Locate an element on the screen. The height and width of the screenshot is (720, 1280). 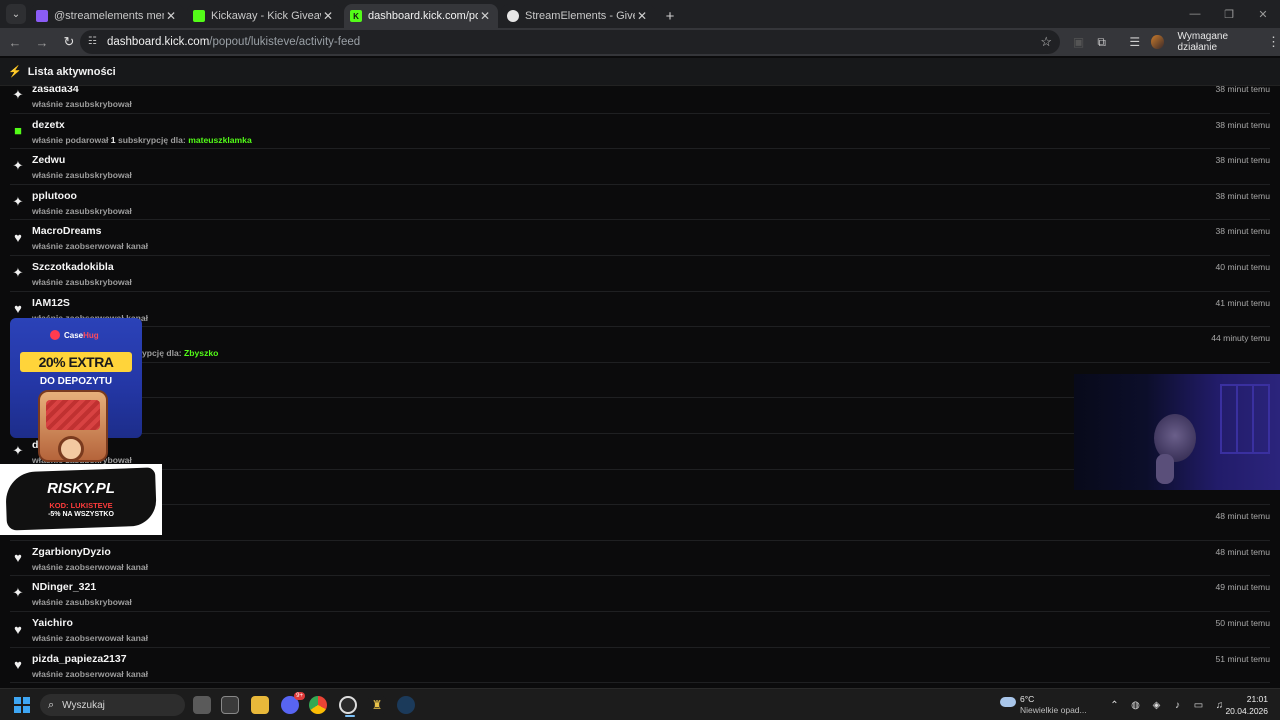
tab-streamelements-giveaways: StreamElements - Giveaways ✕ is located at coordinates (578, 16).